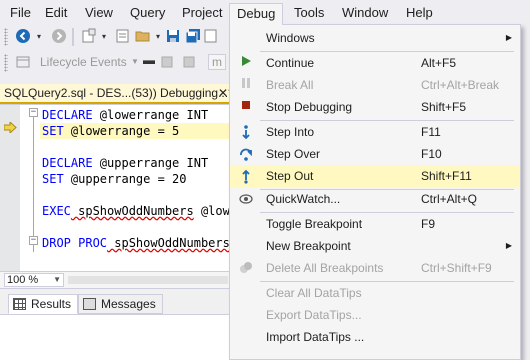 The width and height of the screenshot is (530, 360). Describe the element at coordinates (246, 176) in the screenshot. I see `step-out-icon` at that location.